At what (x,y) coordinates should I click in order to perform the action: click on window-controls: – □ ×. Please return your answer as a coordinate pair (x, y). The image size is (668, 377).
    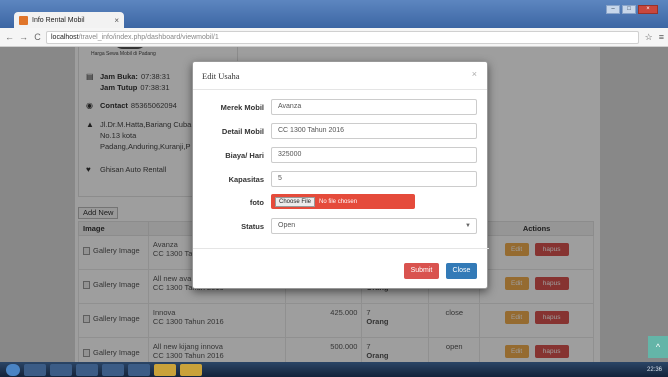
    Looking at the image, I should click on (632, 9).